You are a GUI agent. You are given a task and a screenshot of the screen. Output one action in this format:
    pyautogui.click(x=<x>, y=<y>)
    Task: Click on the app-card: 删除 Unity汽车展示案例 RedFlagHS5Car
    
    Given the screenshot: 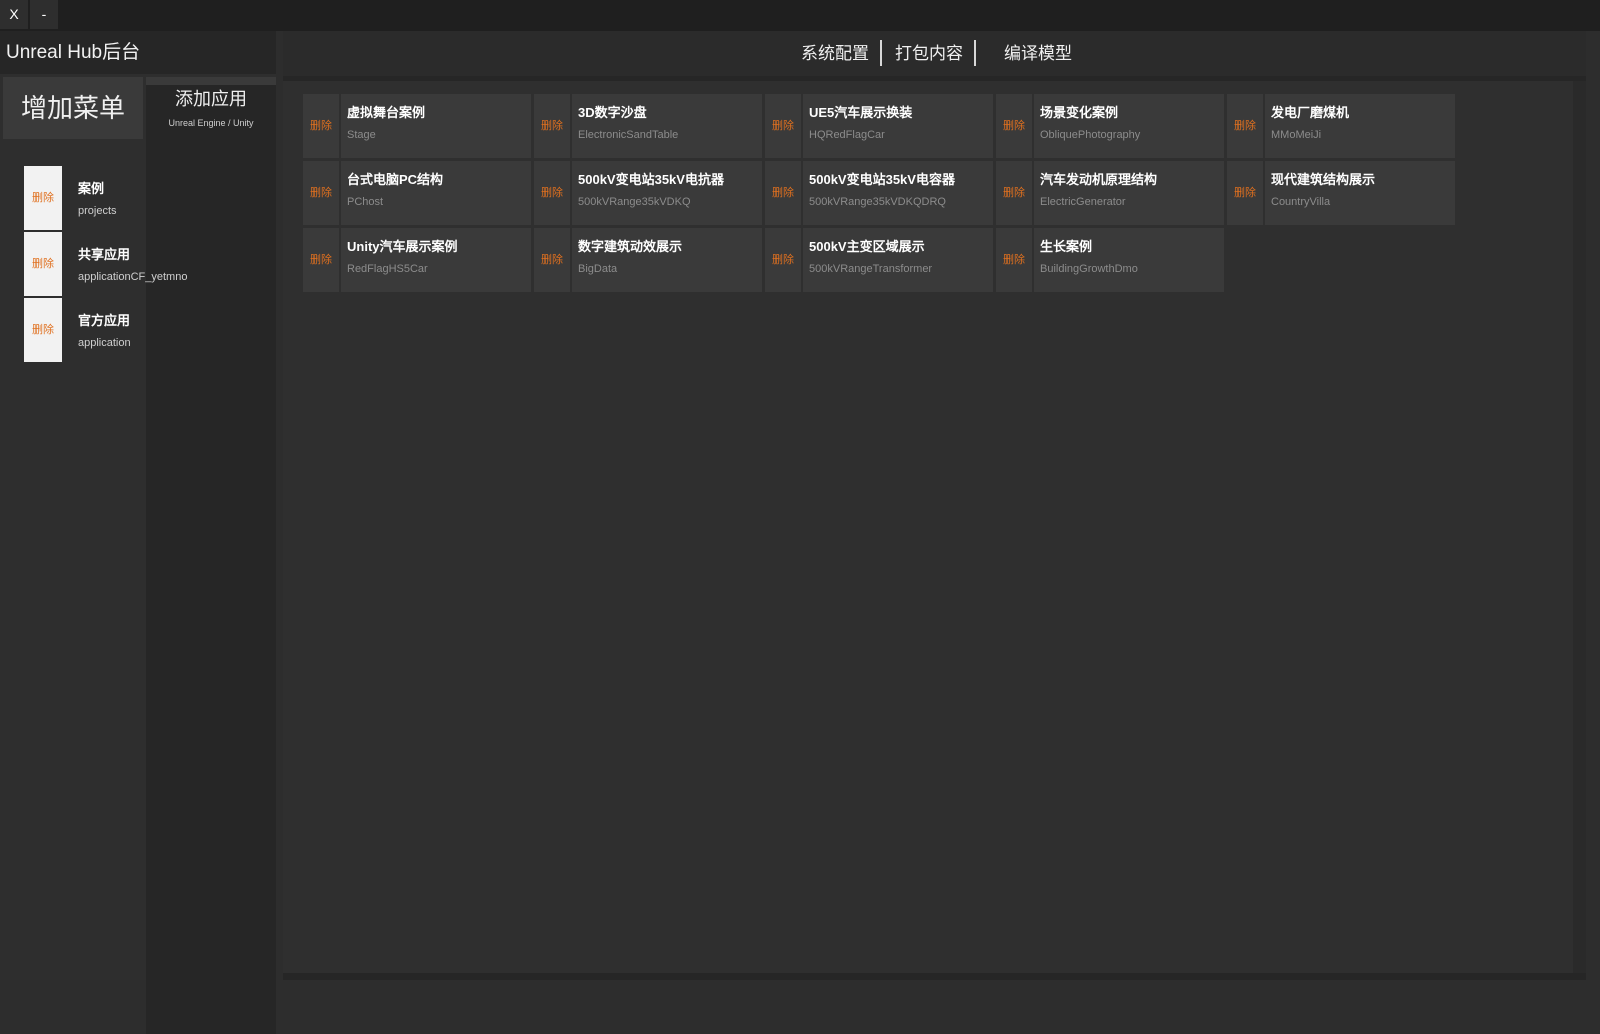 What is the action you would take?
    pyautogui.click(x=417, y=260)
    